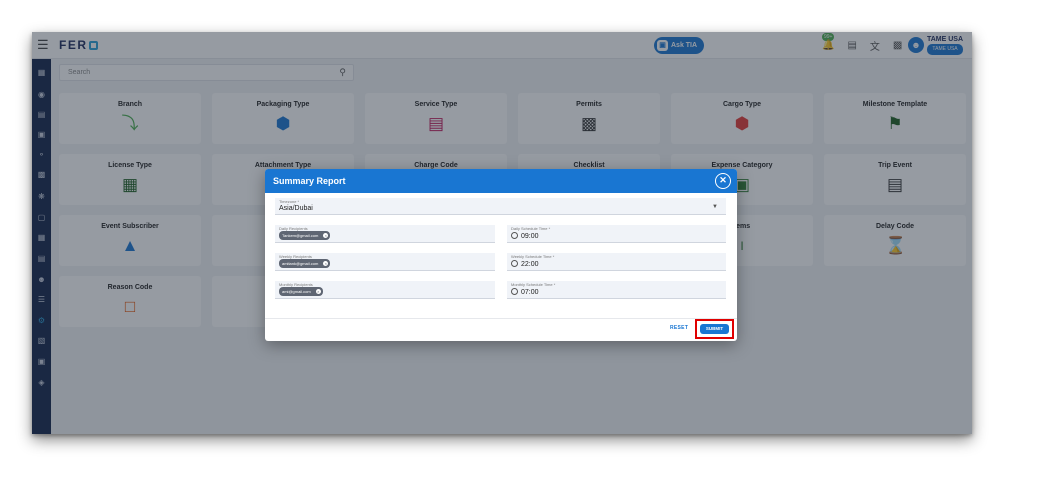 The image size is (1037, 497). Describe the element at coordinates (385, 262) in the screenshot. I see `weekly-recipients-field: Weekly Recipients amitank@gmail.com ×` at that location.